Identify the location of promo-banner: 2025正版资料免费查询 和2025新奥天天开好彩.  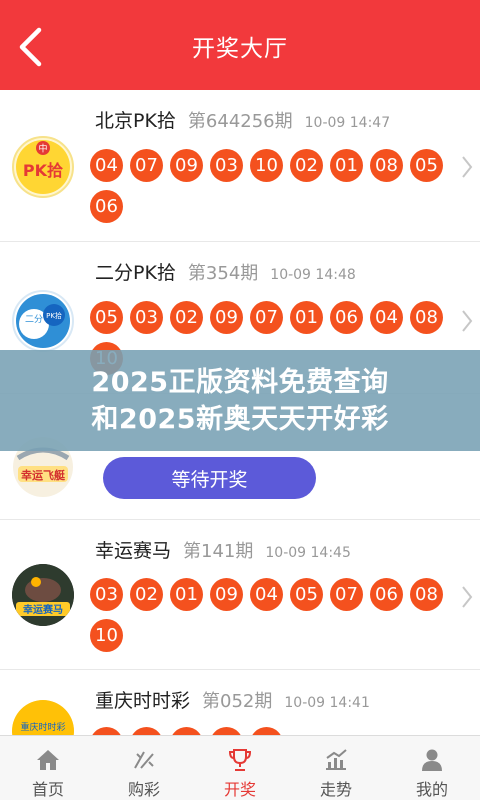
(240, 400).